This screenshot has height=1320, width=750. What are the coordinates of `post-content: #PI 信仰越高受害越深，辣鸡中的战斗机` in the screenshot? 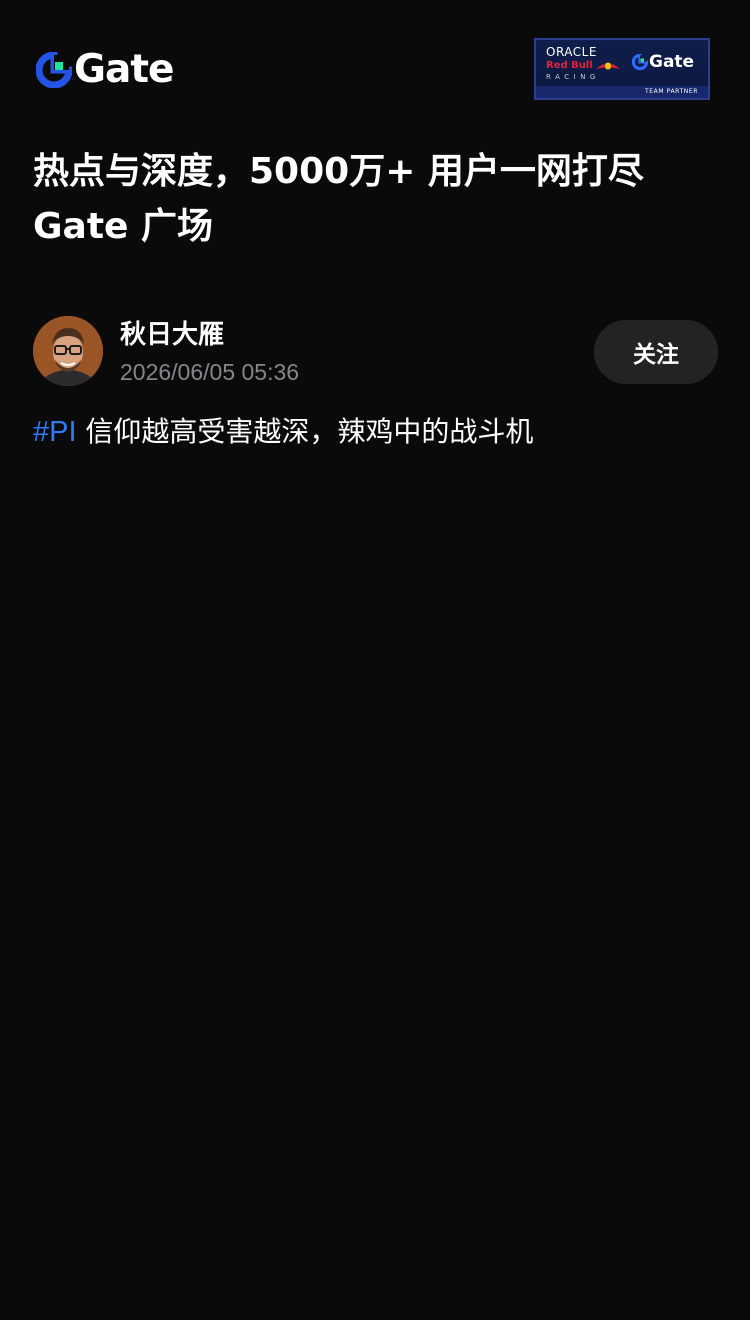 It's located at (378, 432).